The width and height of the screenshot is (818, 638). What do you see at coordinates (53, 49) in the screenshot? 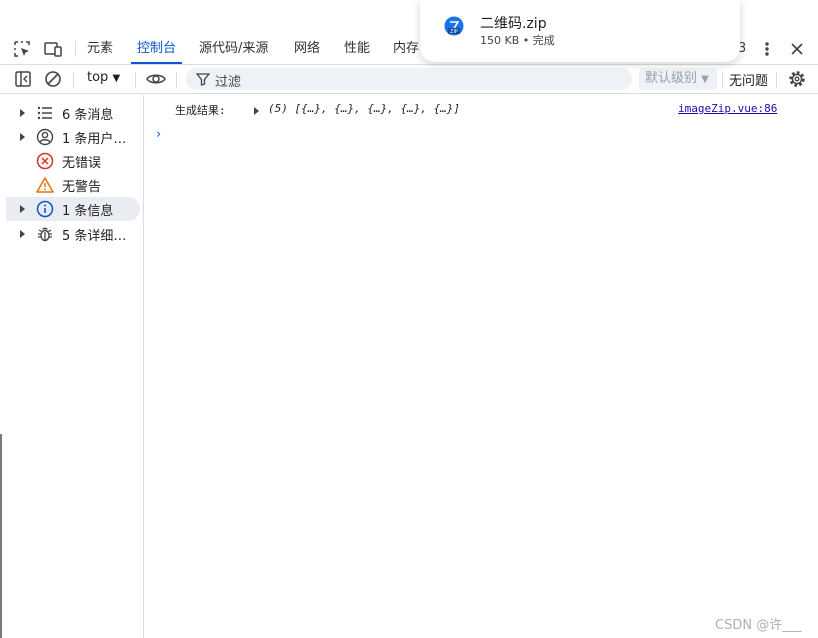
I see `device-toolbar-icon` at bounding box center [53, 49].